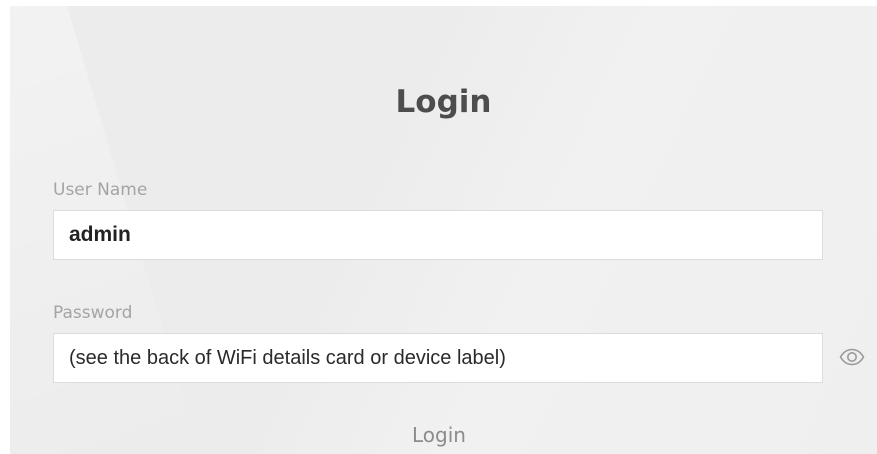 The image size is (877, 454). I want to click on username-input, so click(438, 235).